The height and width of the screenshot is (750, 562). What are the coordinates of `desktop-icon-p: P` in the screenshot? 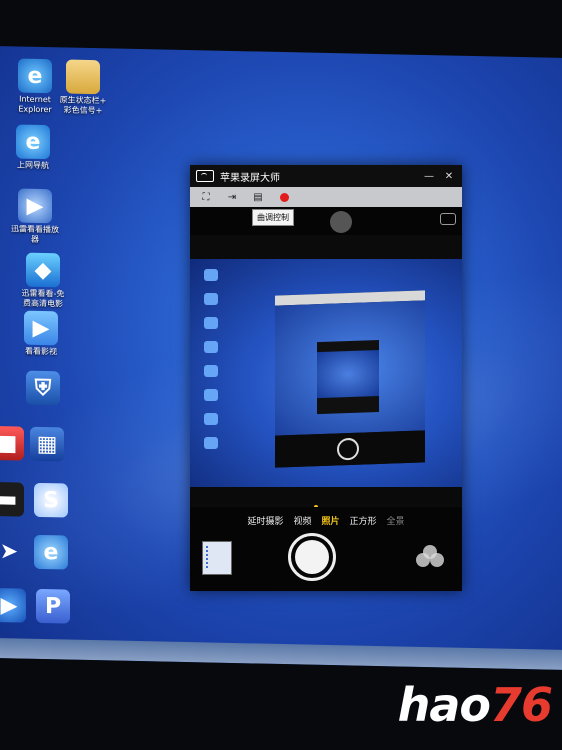 It's located at (53, 607).